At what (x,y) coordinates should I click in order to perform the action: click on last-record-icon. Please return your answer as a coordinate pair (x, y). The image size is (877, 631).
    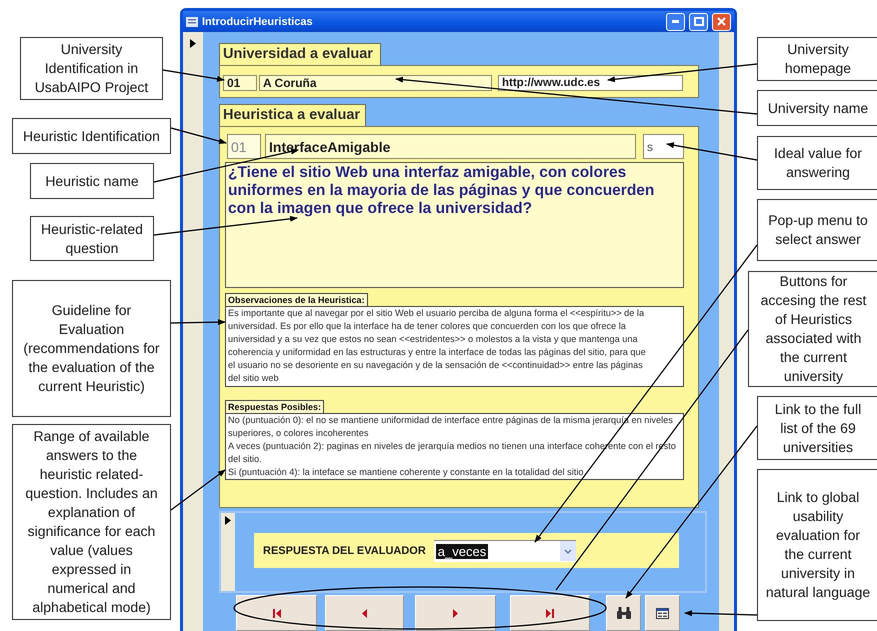
    Looking at the image, I should click on (550, 613).